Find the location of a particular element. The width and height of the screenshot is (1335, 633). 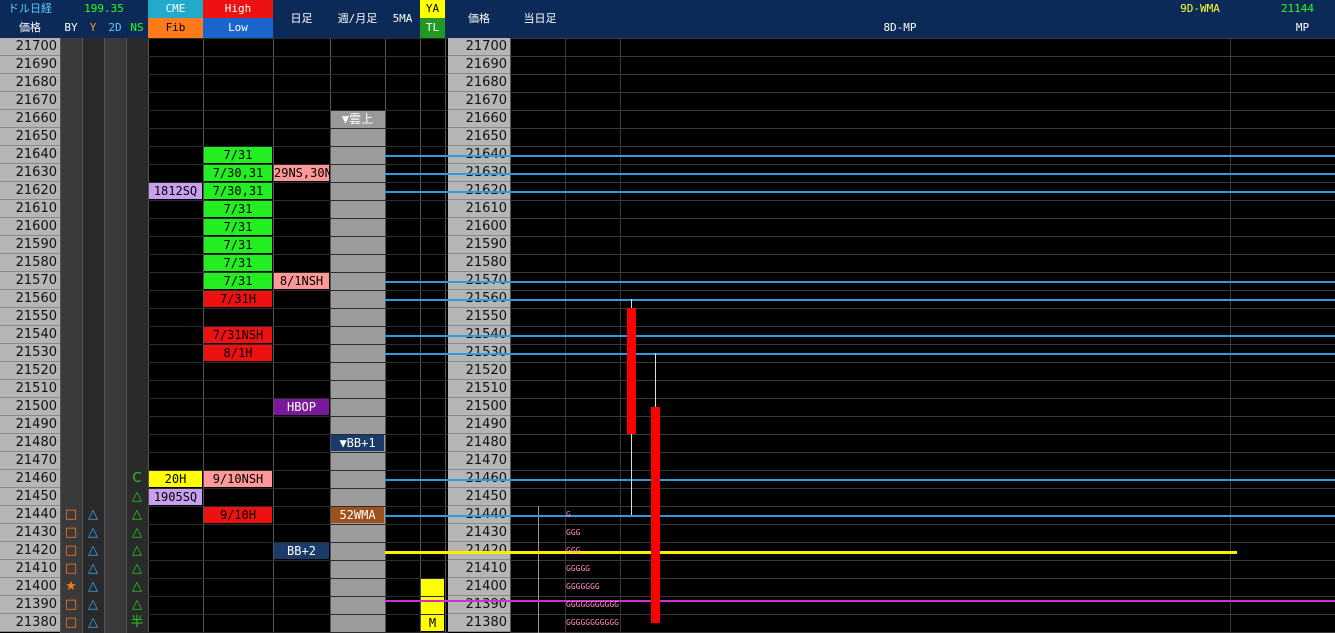

price-right: 21660 is located at coordinates (479, 119).